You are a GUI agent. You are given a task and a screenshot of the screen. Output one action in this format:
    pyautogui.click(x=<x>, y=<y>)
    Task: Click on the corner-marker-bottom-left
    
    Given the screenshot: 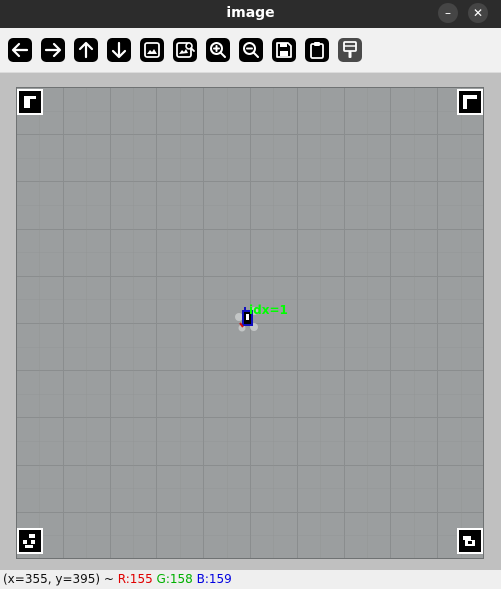 What is the action you would take?
    pyautogui.click(x=30, y=541)
    